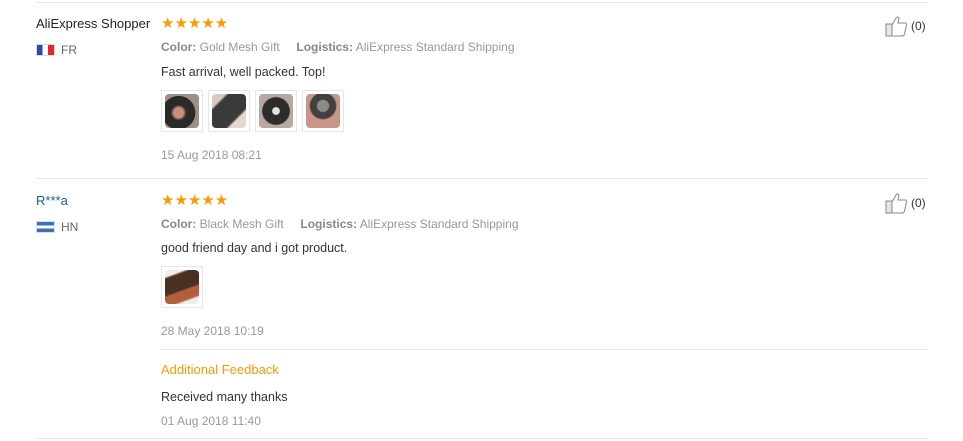  What do you see at coordinates (45, 227) in the screenshot?
I see `flag-hn-icon` at bounding box center [45, 227].